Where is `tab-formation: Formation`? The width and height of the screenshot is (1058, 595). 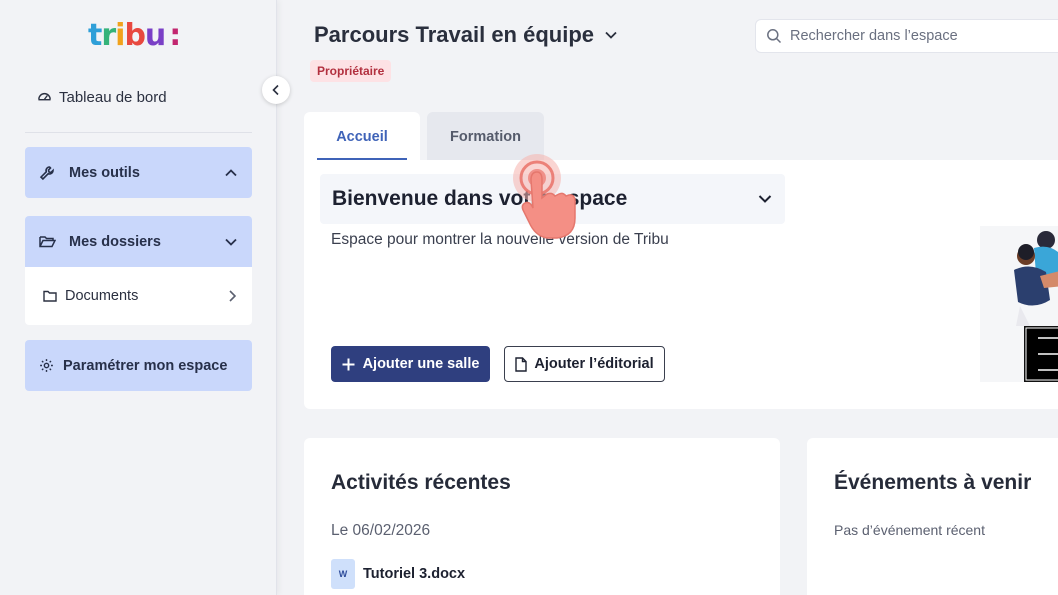
tab-formation: Formation is located at coordinates (485, 137).